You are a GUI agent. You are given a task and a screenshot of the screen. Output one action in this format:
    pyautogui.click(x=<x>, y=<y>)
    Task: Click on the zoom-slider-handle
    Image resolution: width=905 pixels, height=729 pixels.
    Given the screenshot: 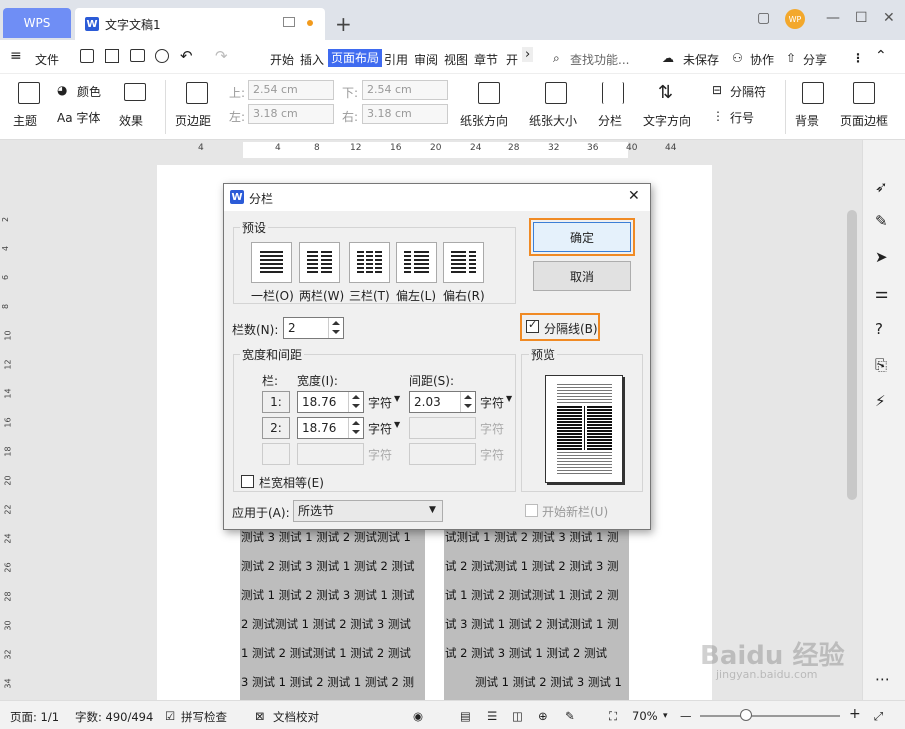 What is the action you would take?
    pyautogui.click(x=746, y=715)
    